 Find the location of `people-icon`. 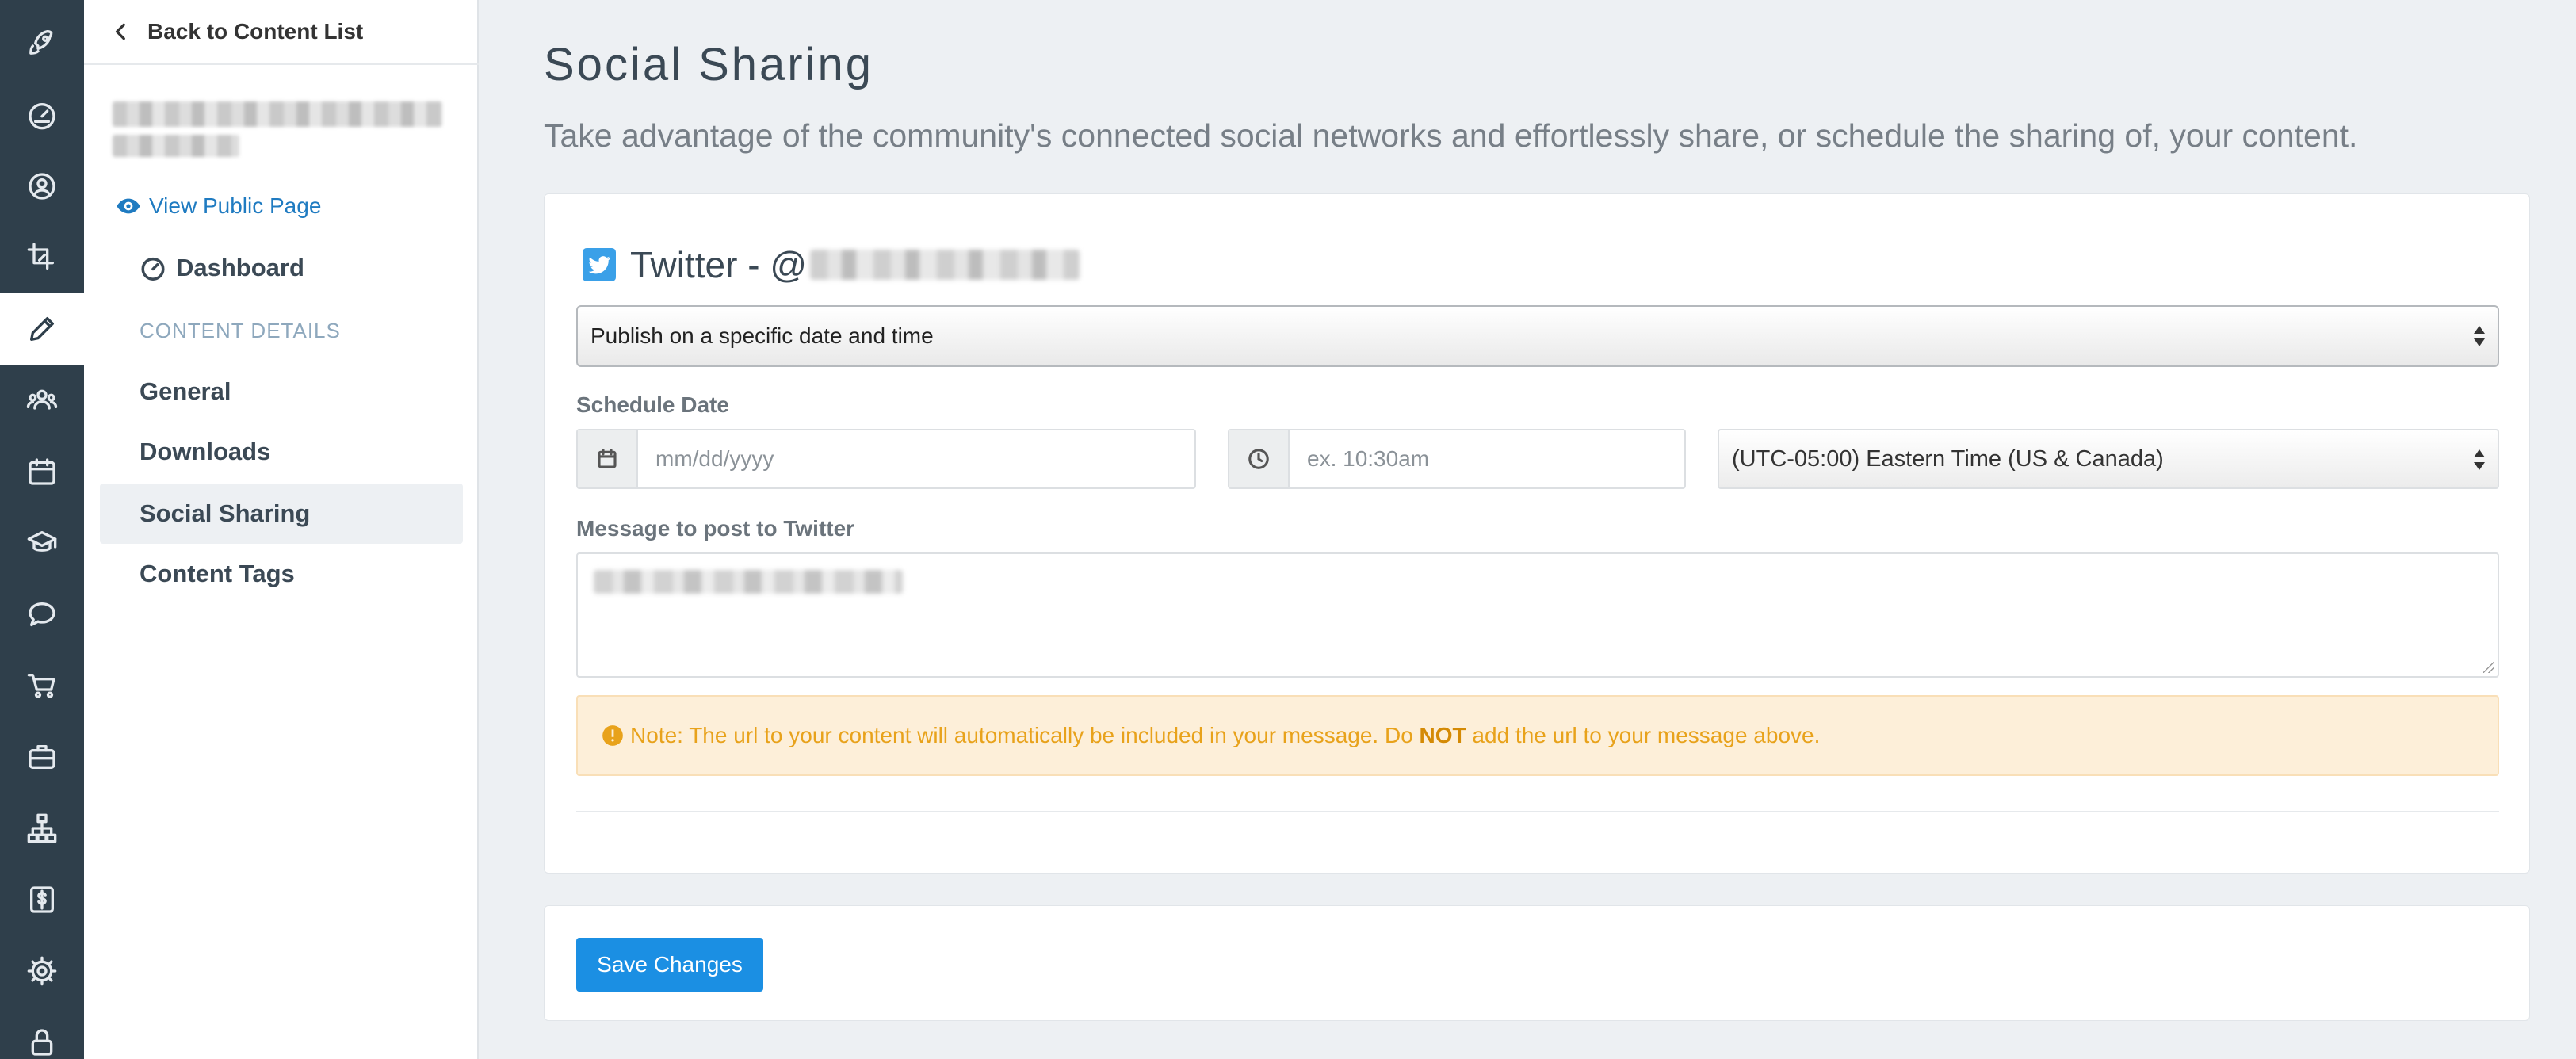

people-icon is located at coordinates (42, 399).